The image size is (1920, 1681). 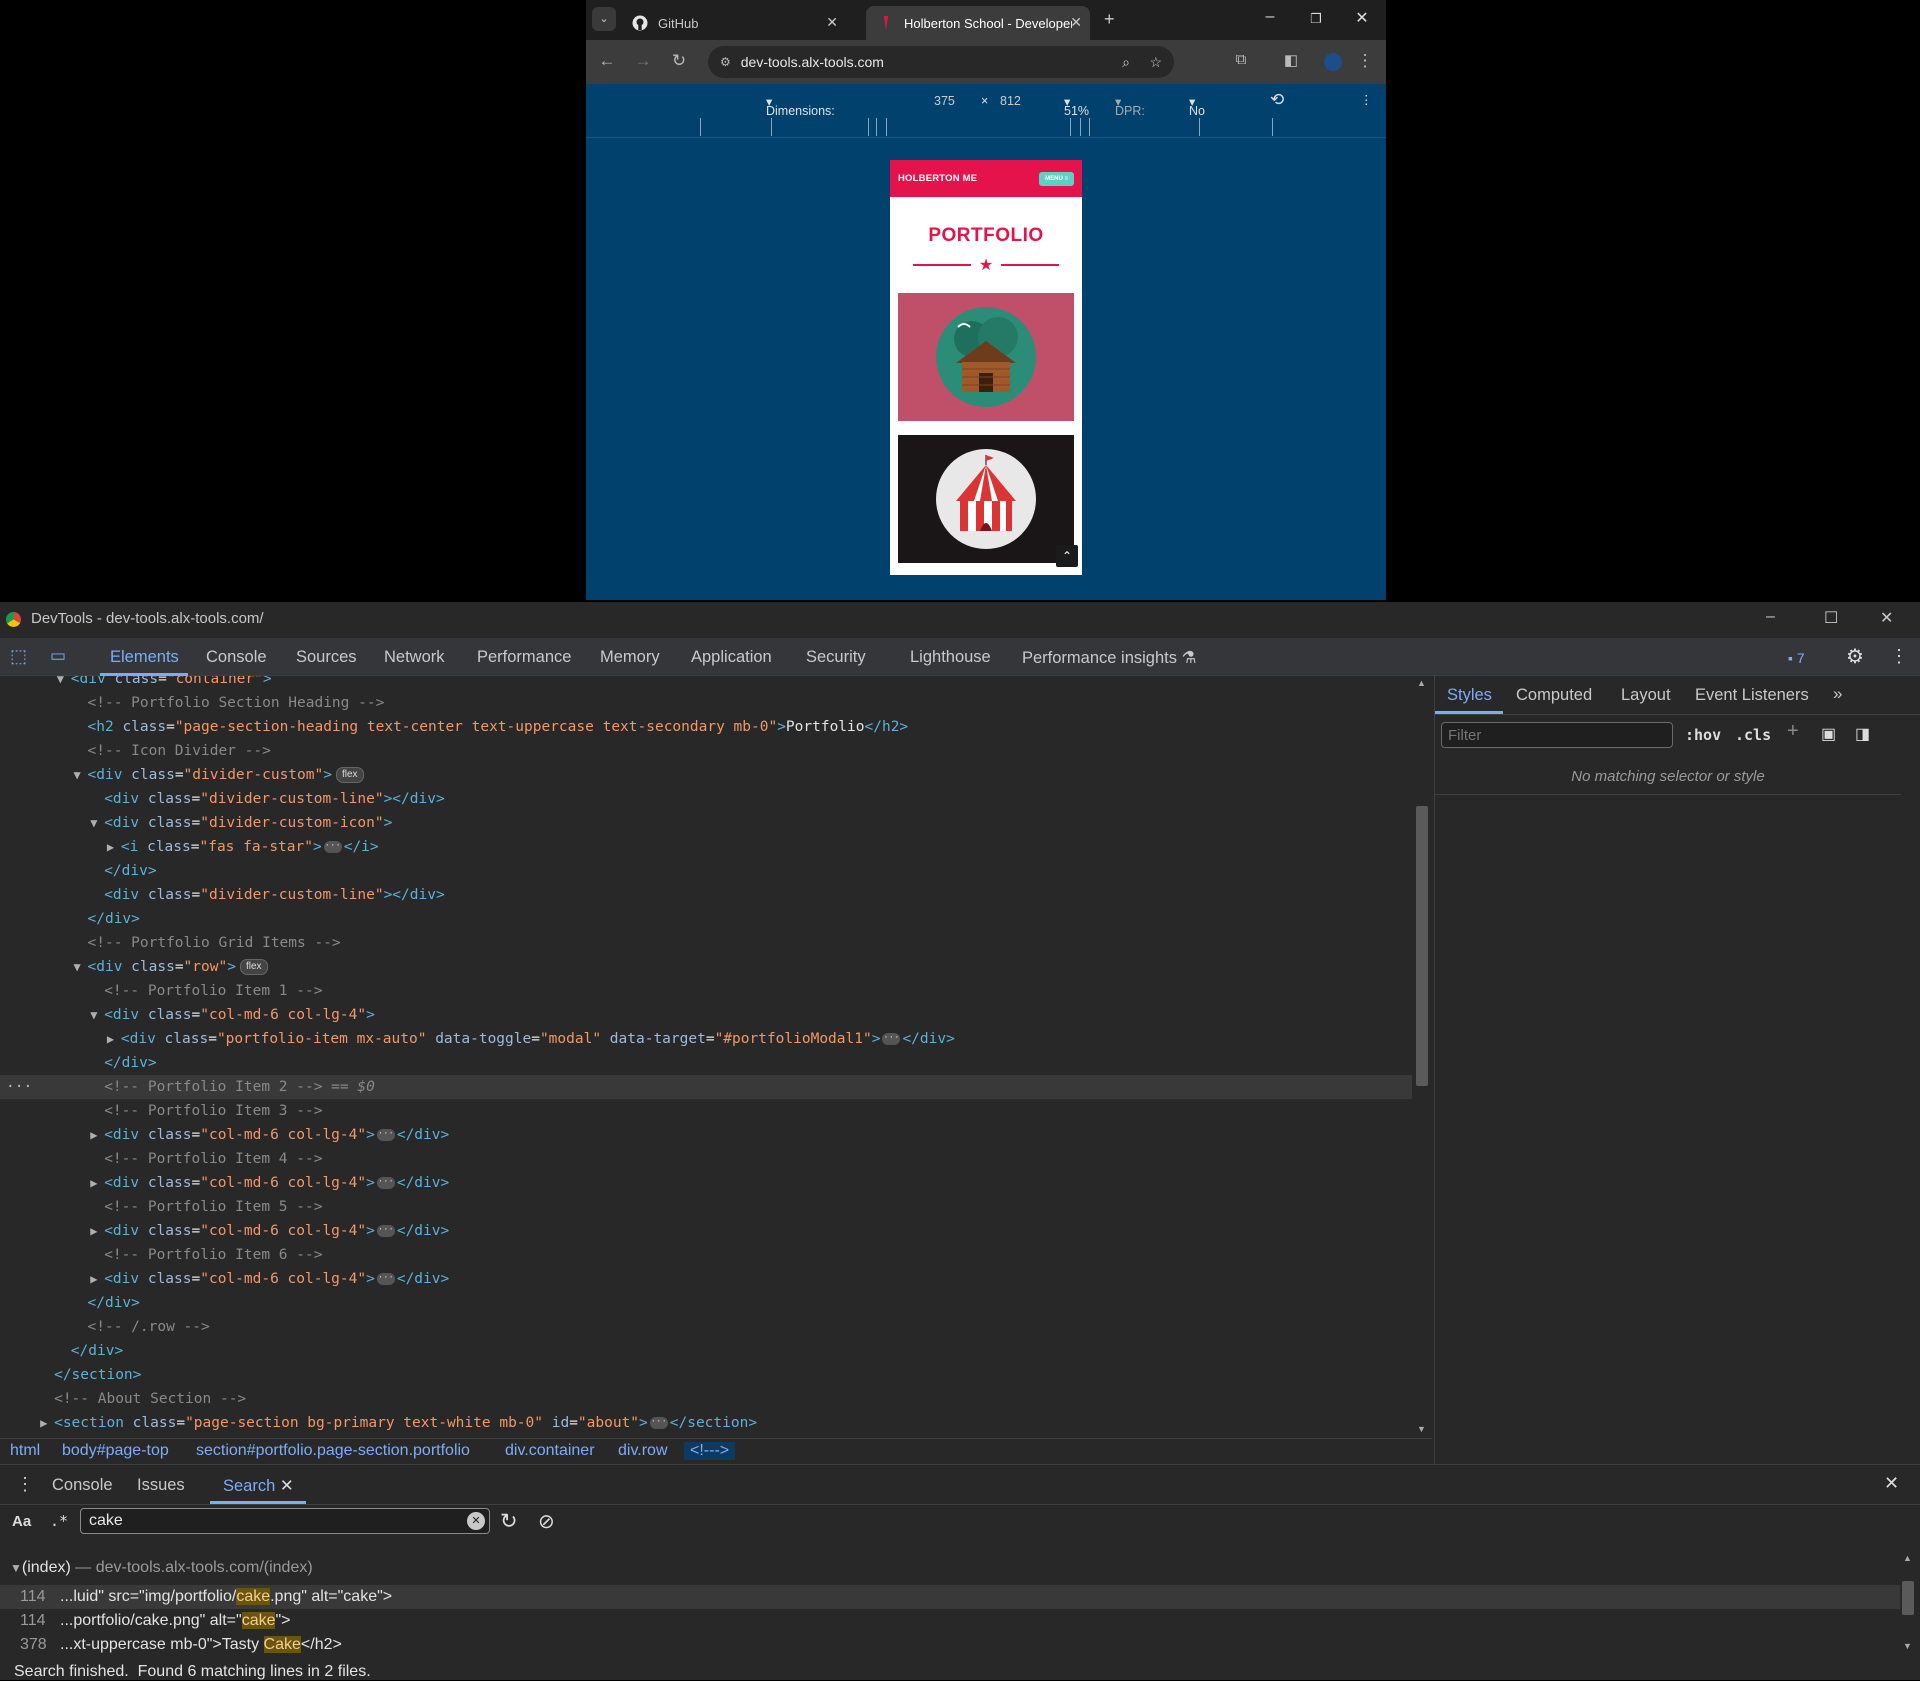 I want to click on tab-layout: Layout, so click(x=1646, y=695).